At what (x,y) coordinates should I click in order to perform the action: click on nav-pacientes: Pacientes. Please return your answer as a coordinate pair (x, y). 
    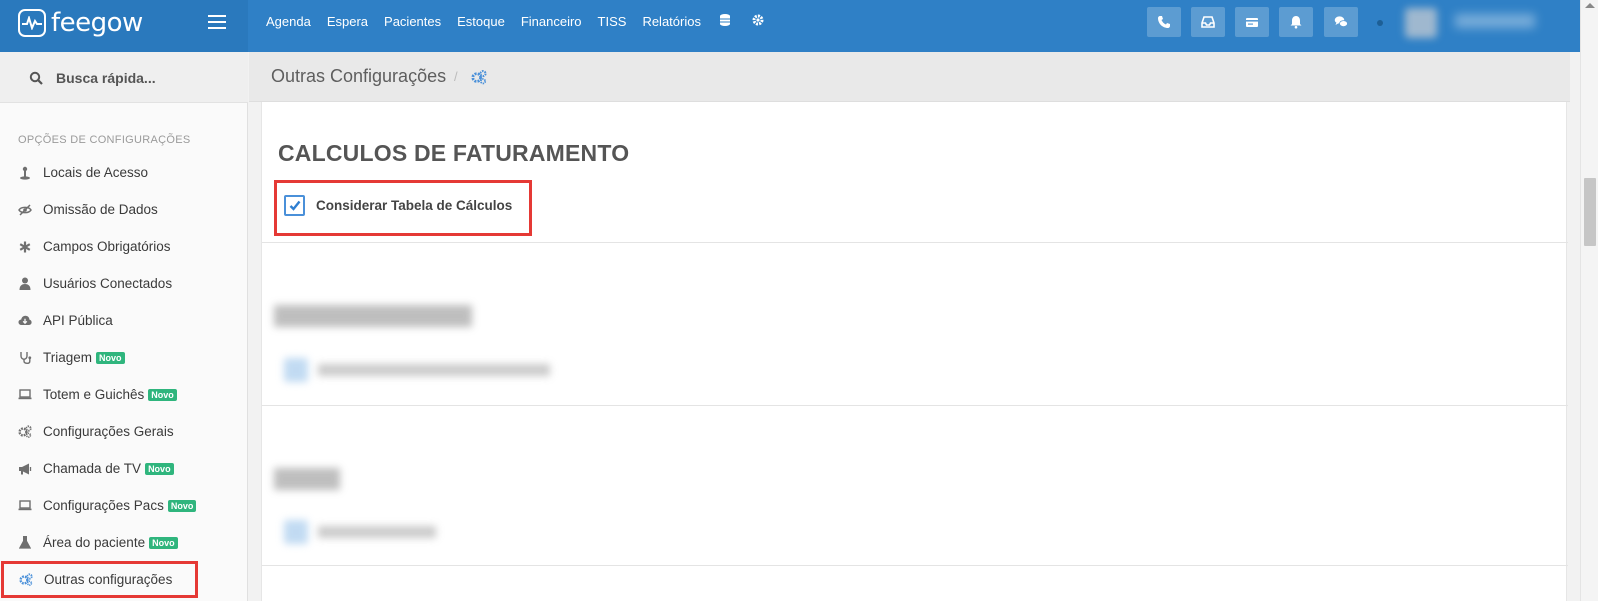
    Looking at the image, I should click on (412, 26).